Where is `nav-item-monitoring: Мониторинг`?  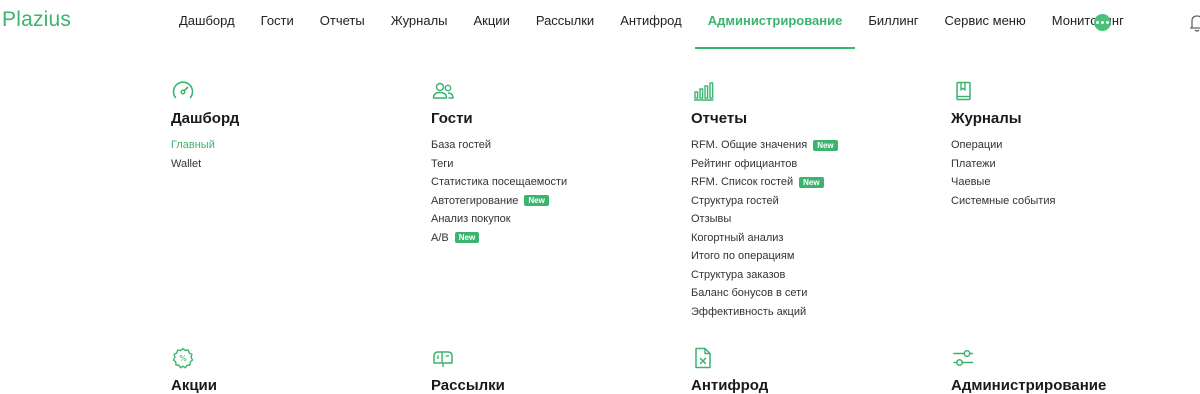
nav-item-monitoring: Мониторинг is located at coordinates (1088, 24).